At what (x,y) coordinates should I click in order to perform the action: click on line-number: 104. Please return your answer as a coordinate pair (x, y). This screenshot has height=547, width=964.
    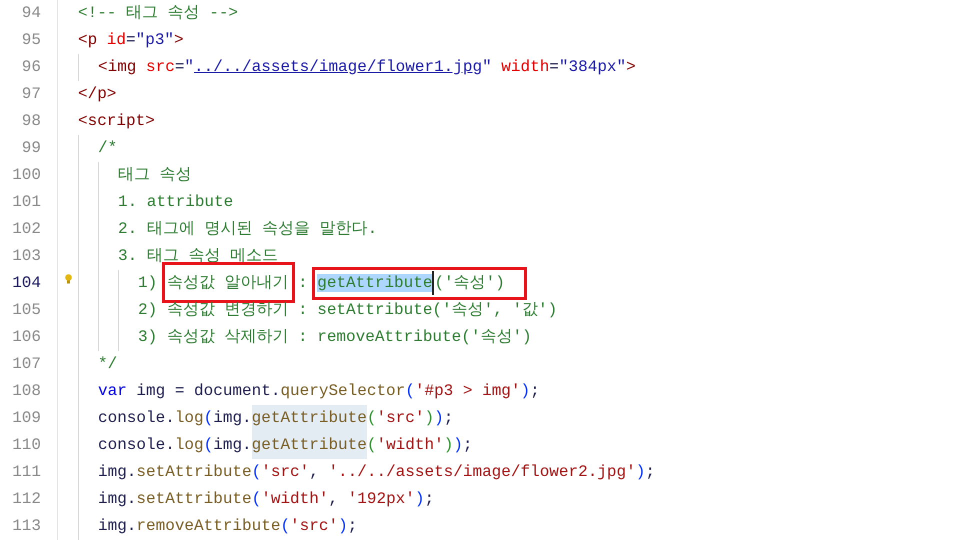
    Looking at the image, I should click on (29, 283).